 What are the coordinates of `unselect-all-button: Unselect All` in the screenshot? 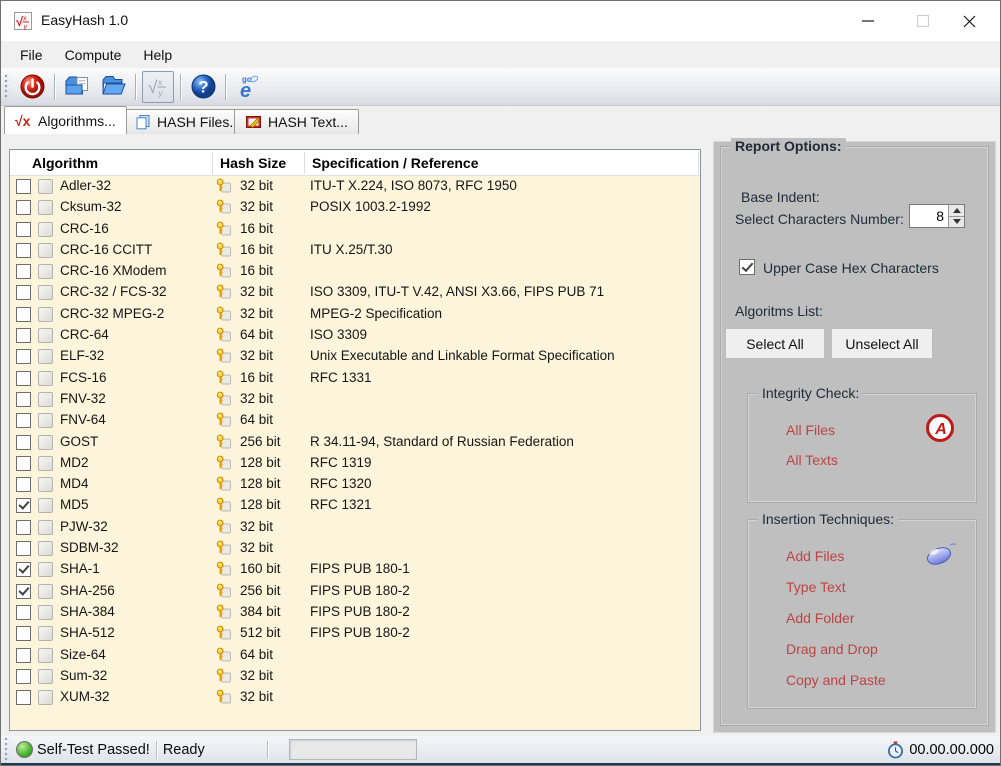 It's located at (882, 343).